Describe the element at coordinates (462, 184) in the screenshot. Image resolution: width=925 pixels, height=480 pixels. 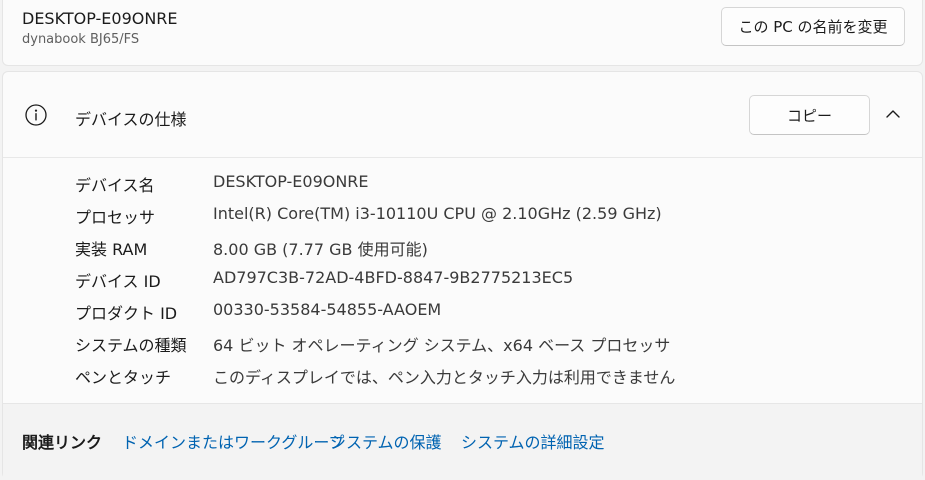
I see `spec-row-device-name: デバイス名 DESKTOP-E09ONRE` at that location.